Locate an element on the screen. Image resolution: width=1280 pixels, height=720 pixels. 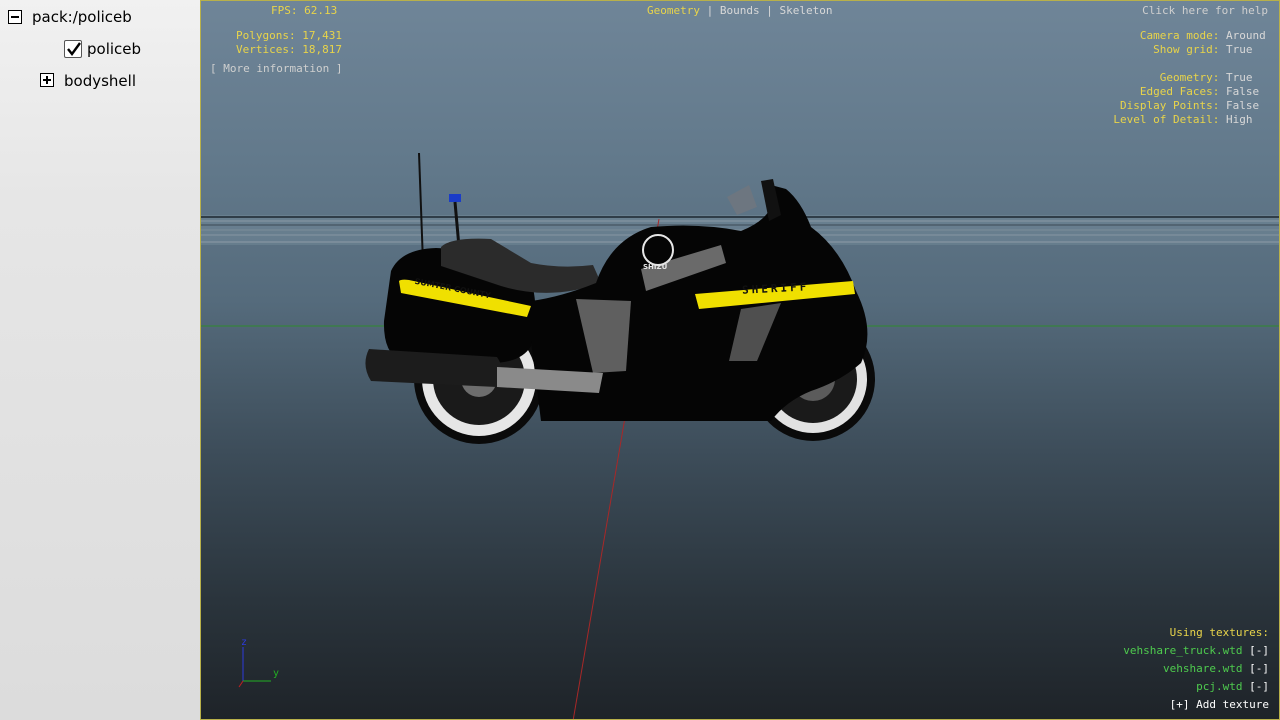
polygons-label: Polygons: is located at coordinates (266, 35).